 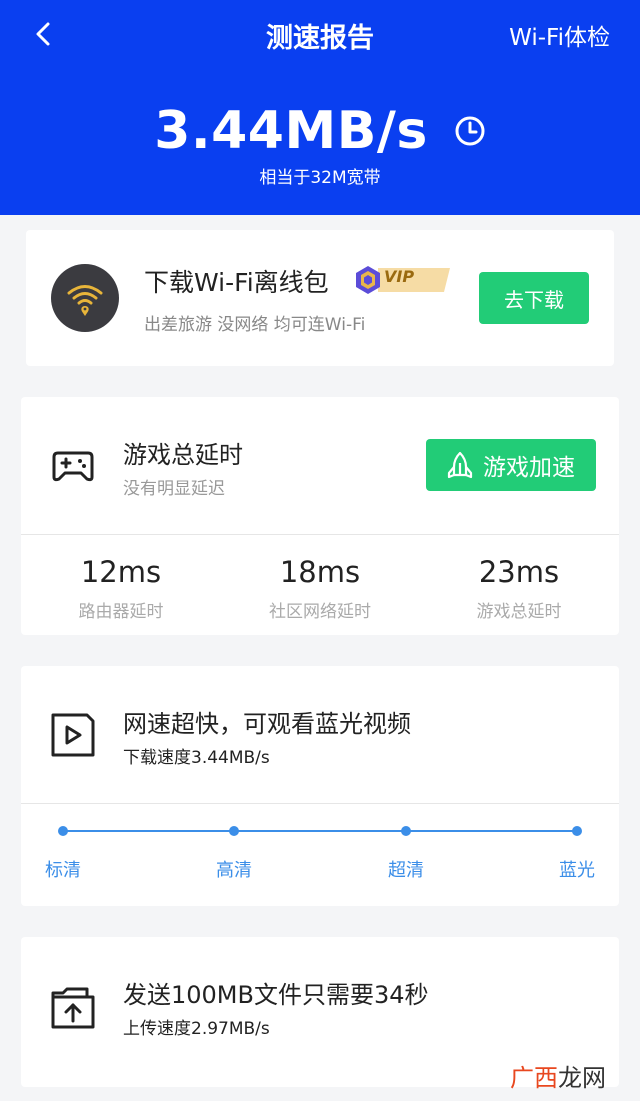 What do you see at coordinates (276, 995) in the screenshot?
I see `upload-title: 发送100MB文件只需要34秒` at bounding box center [276, 995].